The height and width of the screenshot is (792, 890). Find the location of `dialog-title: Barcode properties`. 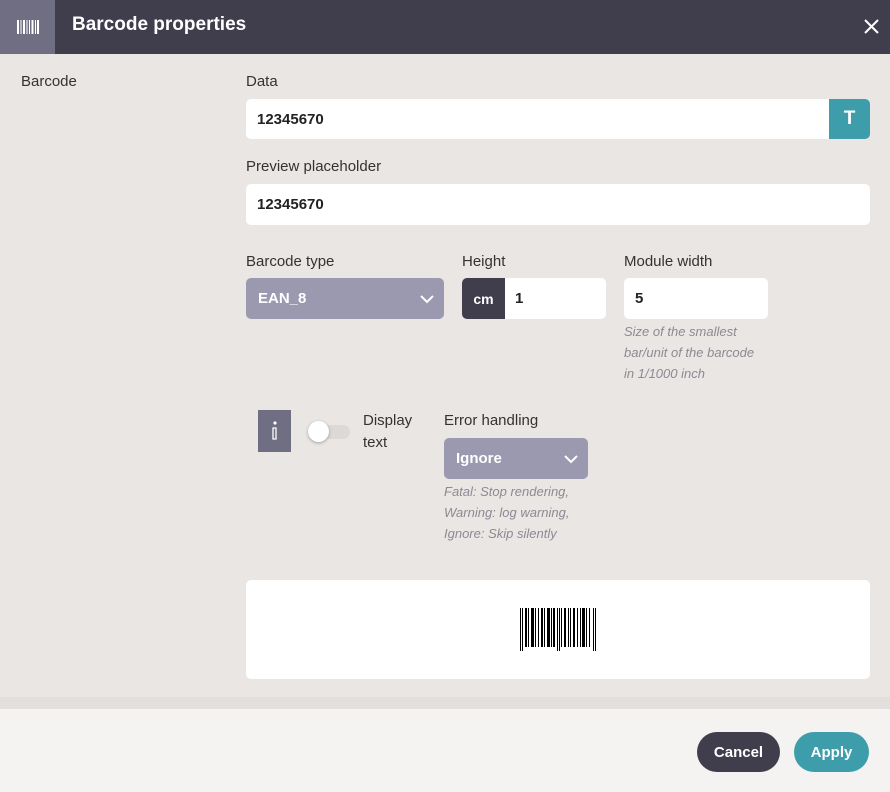

dialog-title: Barcode properties is located at coordinates (159, 24).